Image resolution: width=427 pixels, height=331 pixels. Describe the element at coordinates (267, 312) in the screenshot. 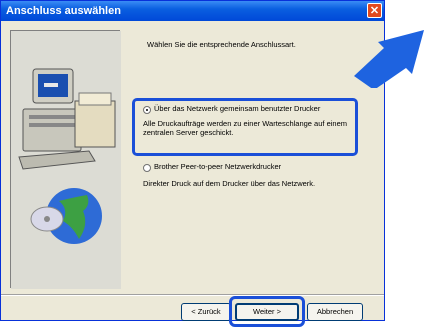

I see `next-button: Weiter >` at that location.